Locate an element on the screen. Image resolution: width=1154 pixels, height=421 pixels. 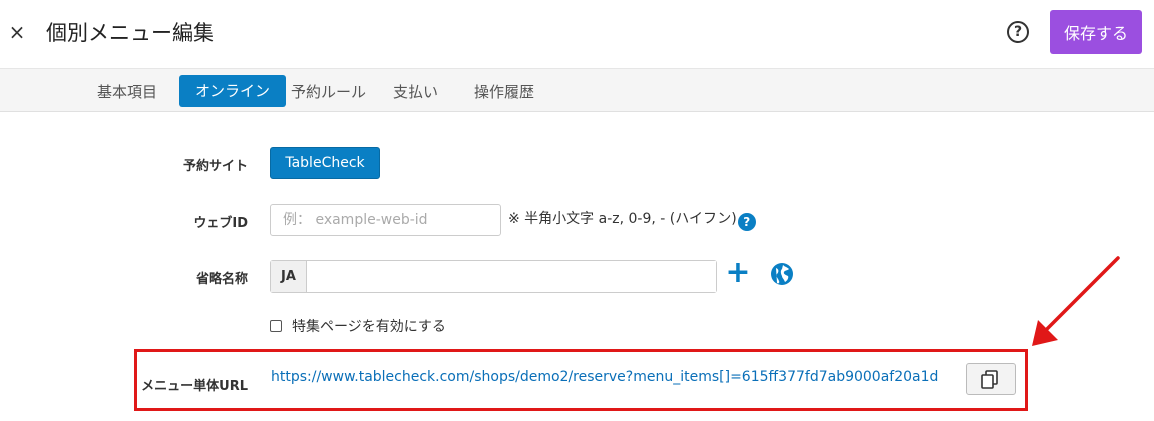
web-id-hint: ※ 半角小文字 a-z, 0-9, - (ハイフン)? is located at coordinates (632, 220).